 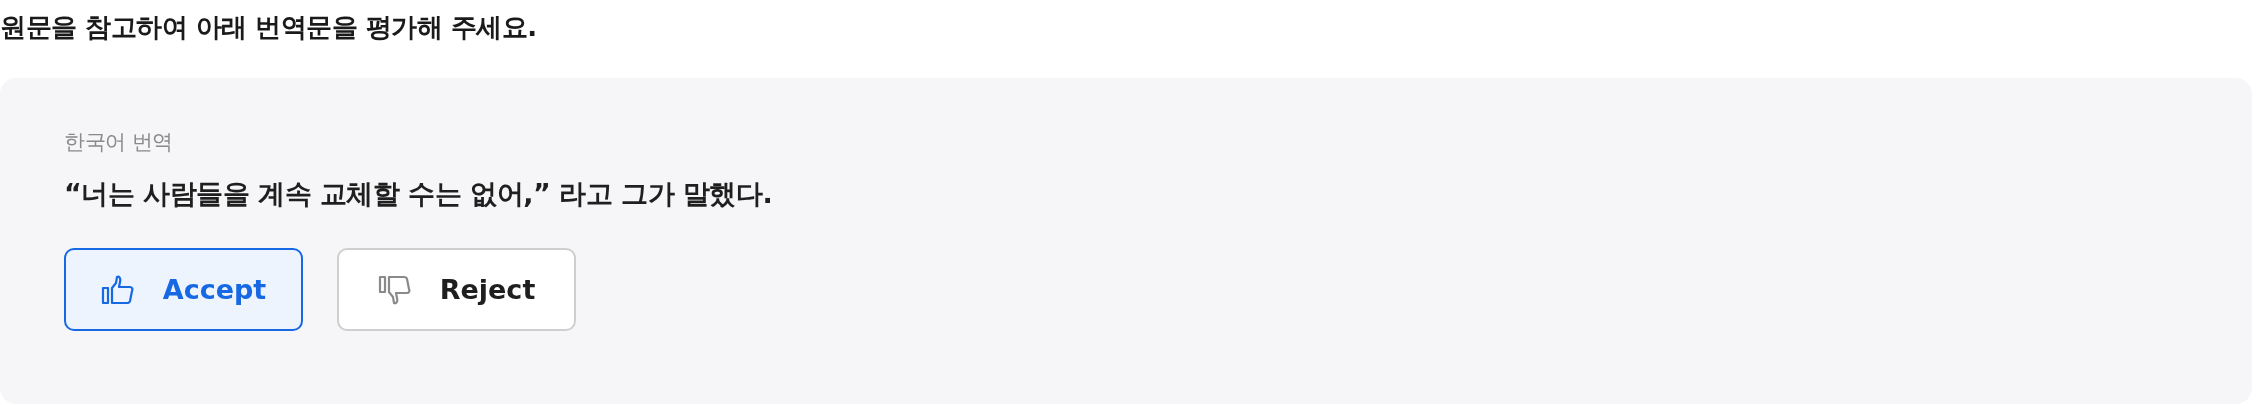 I want to click on thumbs-up-icon, so click(x=117, y=289).